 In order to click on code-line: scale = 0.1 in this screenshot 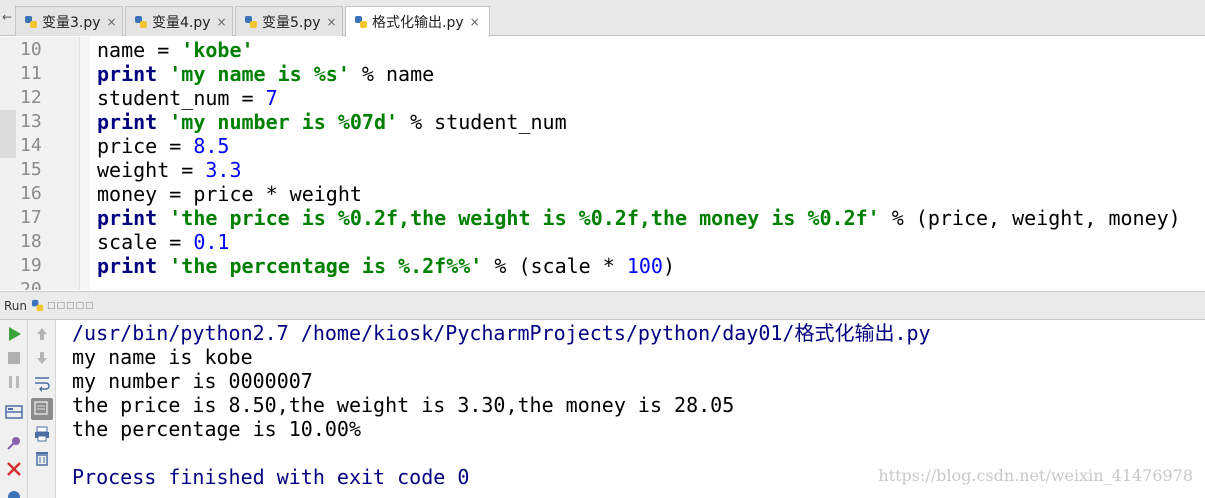, I will do `click(163, 242)`.